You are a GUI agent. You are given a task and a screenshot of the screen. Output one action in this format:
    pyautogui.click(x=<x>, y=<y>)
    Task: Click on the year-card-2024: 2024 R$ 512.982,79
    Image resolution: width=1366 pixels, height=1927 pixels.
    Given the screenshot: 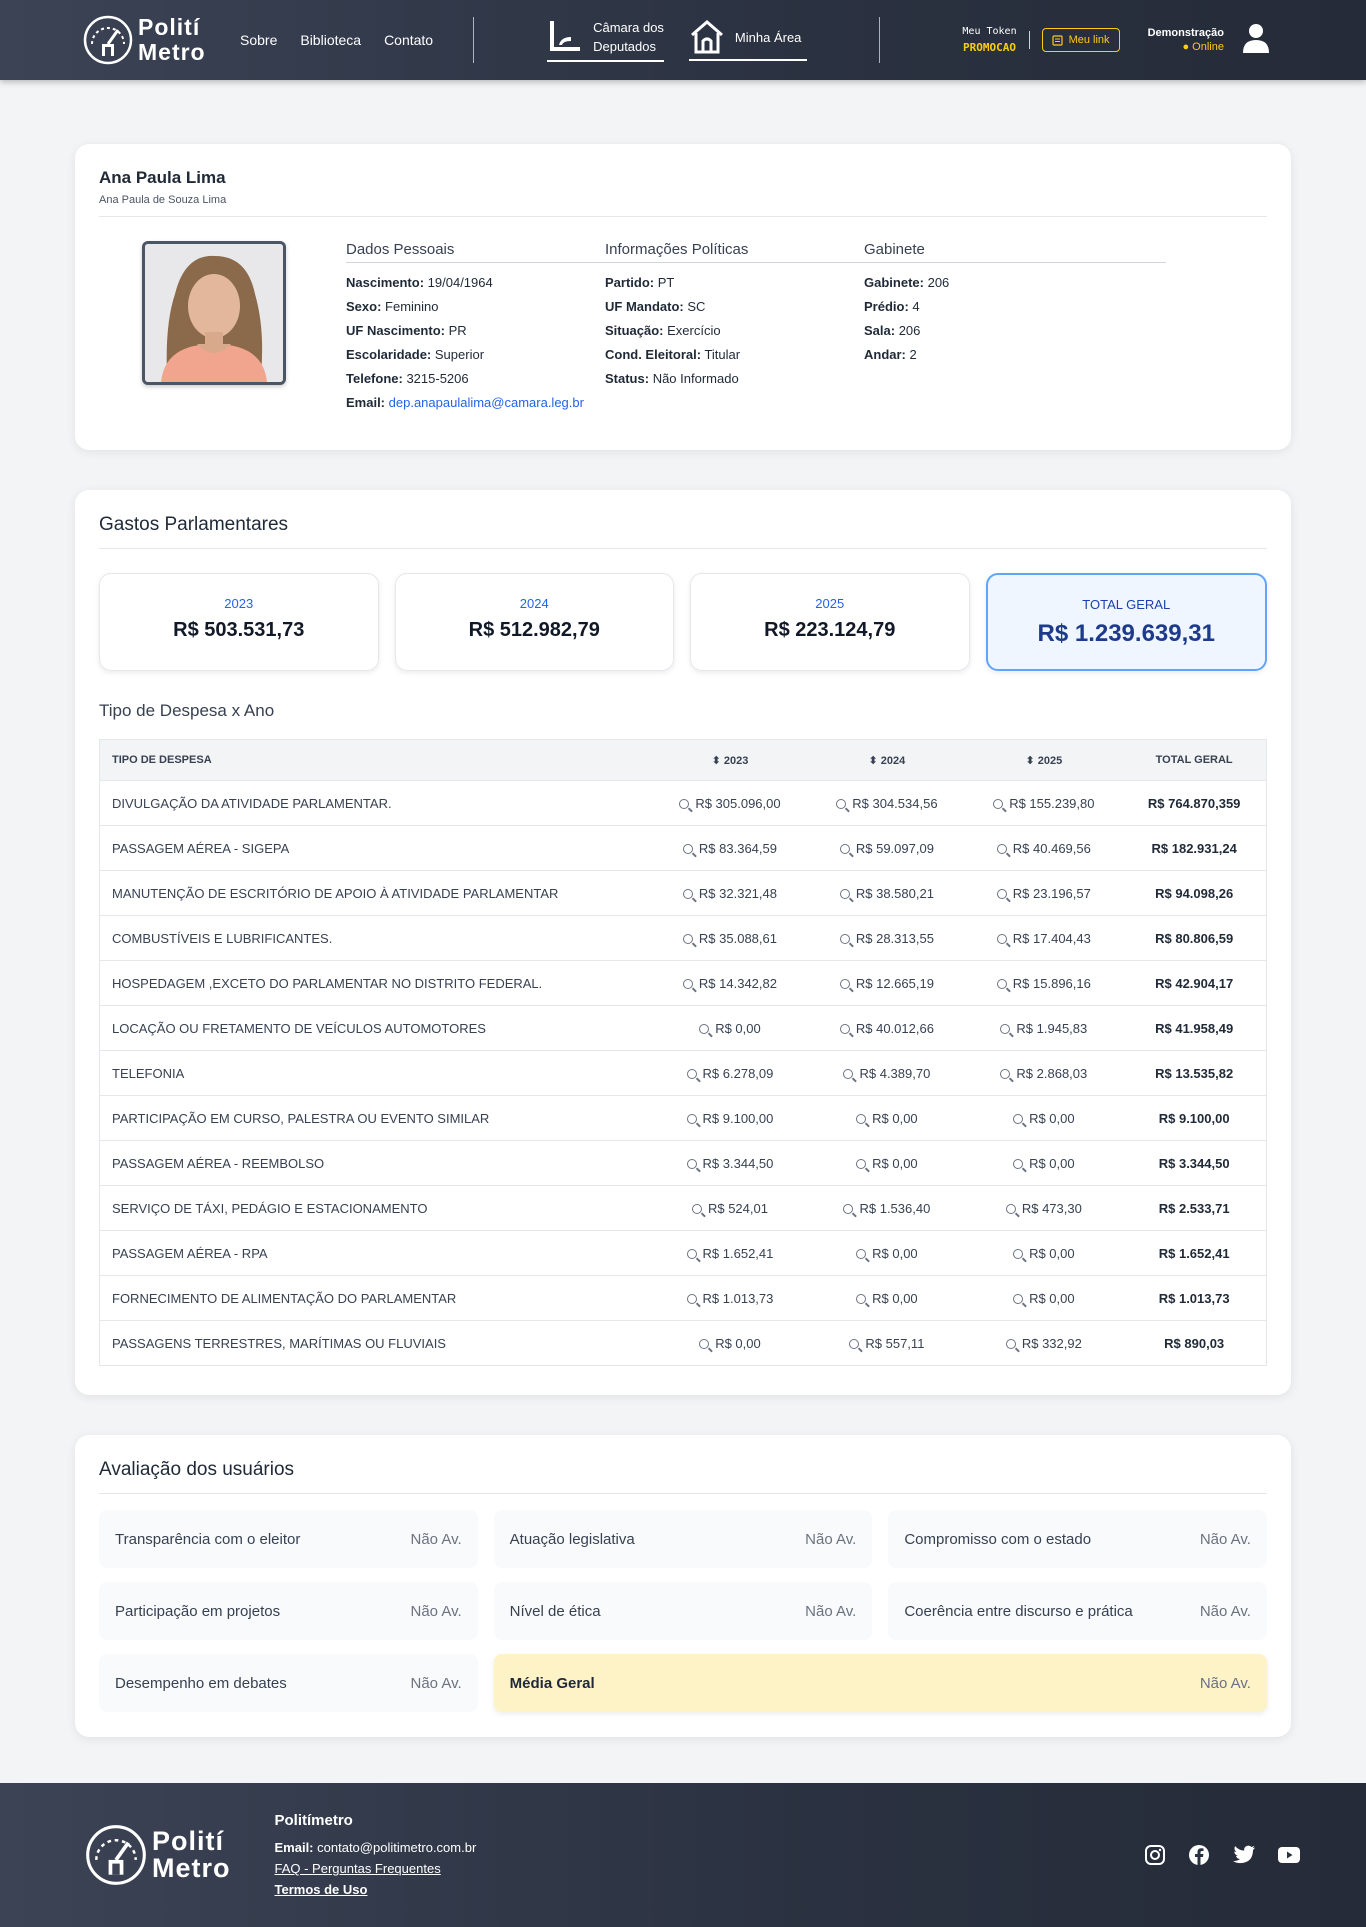 What is the action you would take?
    pyautogui.click(x=534, y=622)
    